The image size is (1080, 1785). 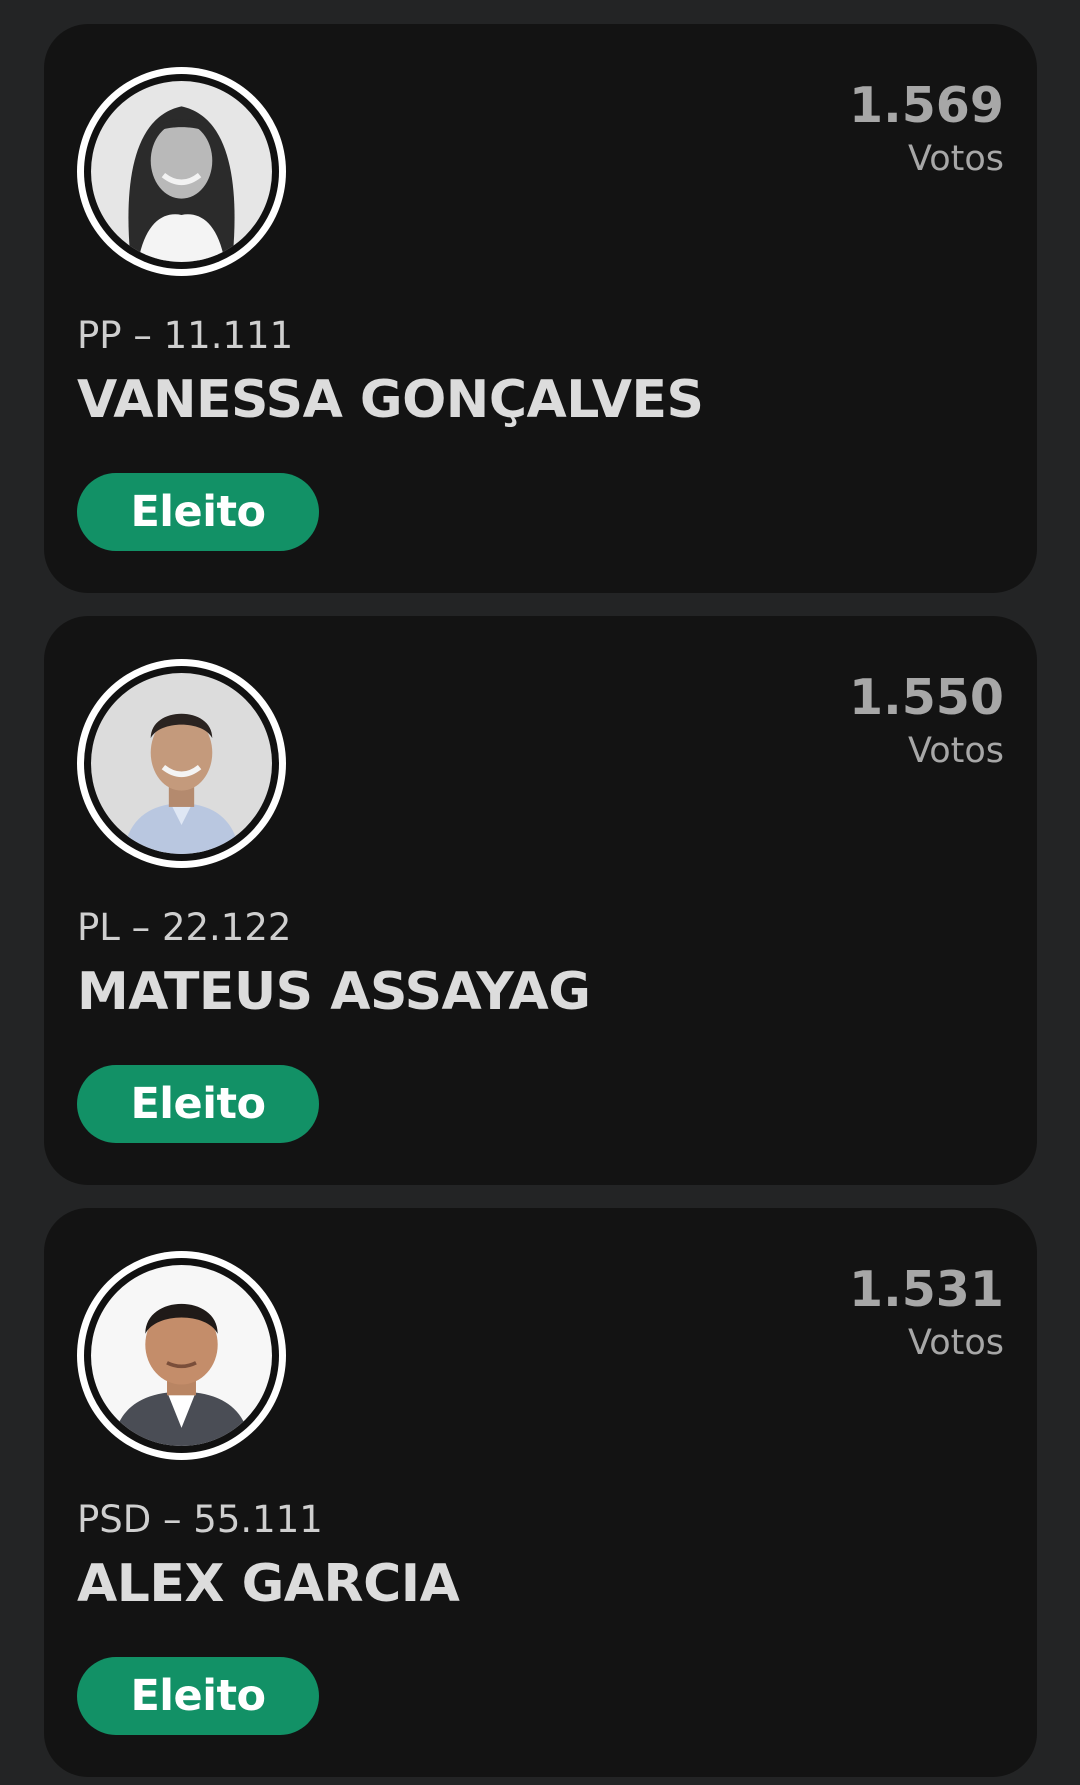 What do you see at coordinates (334, 992) in the screenshot?
I see `candidate-name: MATEUS ASSAYAG` at bounding box center [334, 992].